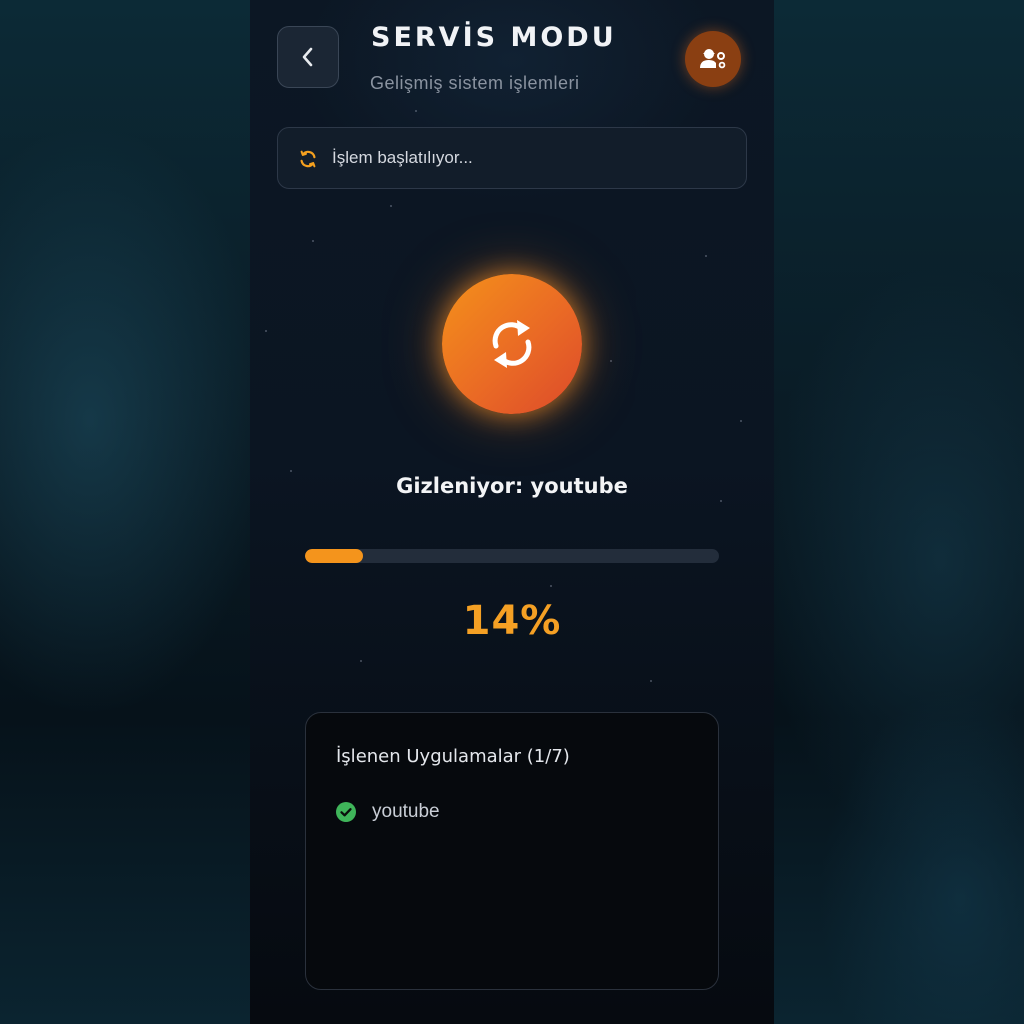 The height and width of the screenshot is (1024, 1024). What do you see at coordinates (406, 811) in the screenshot?
I see `app-name: youtube` at bounding box center [406, 811].